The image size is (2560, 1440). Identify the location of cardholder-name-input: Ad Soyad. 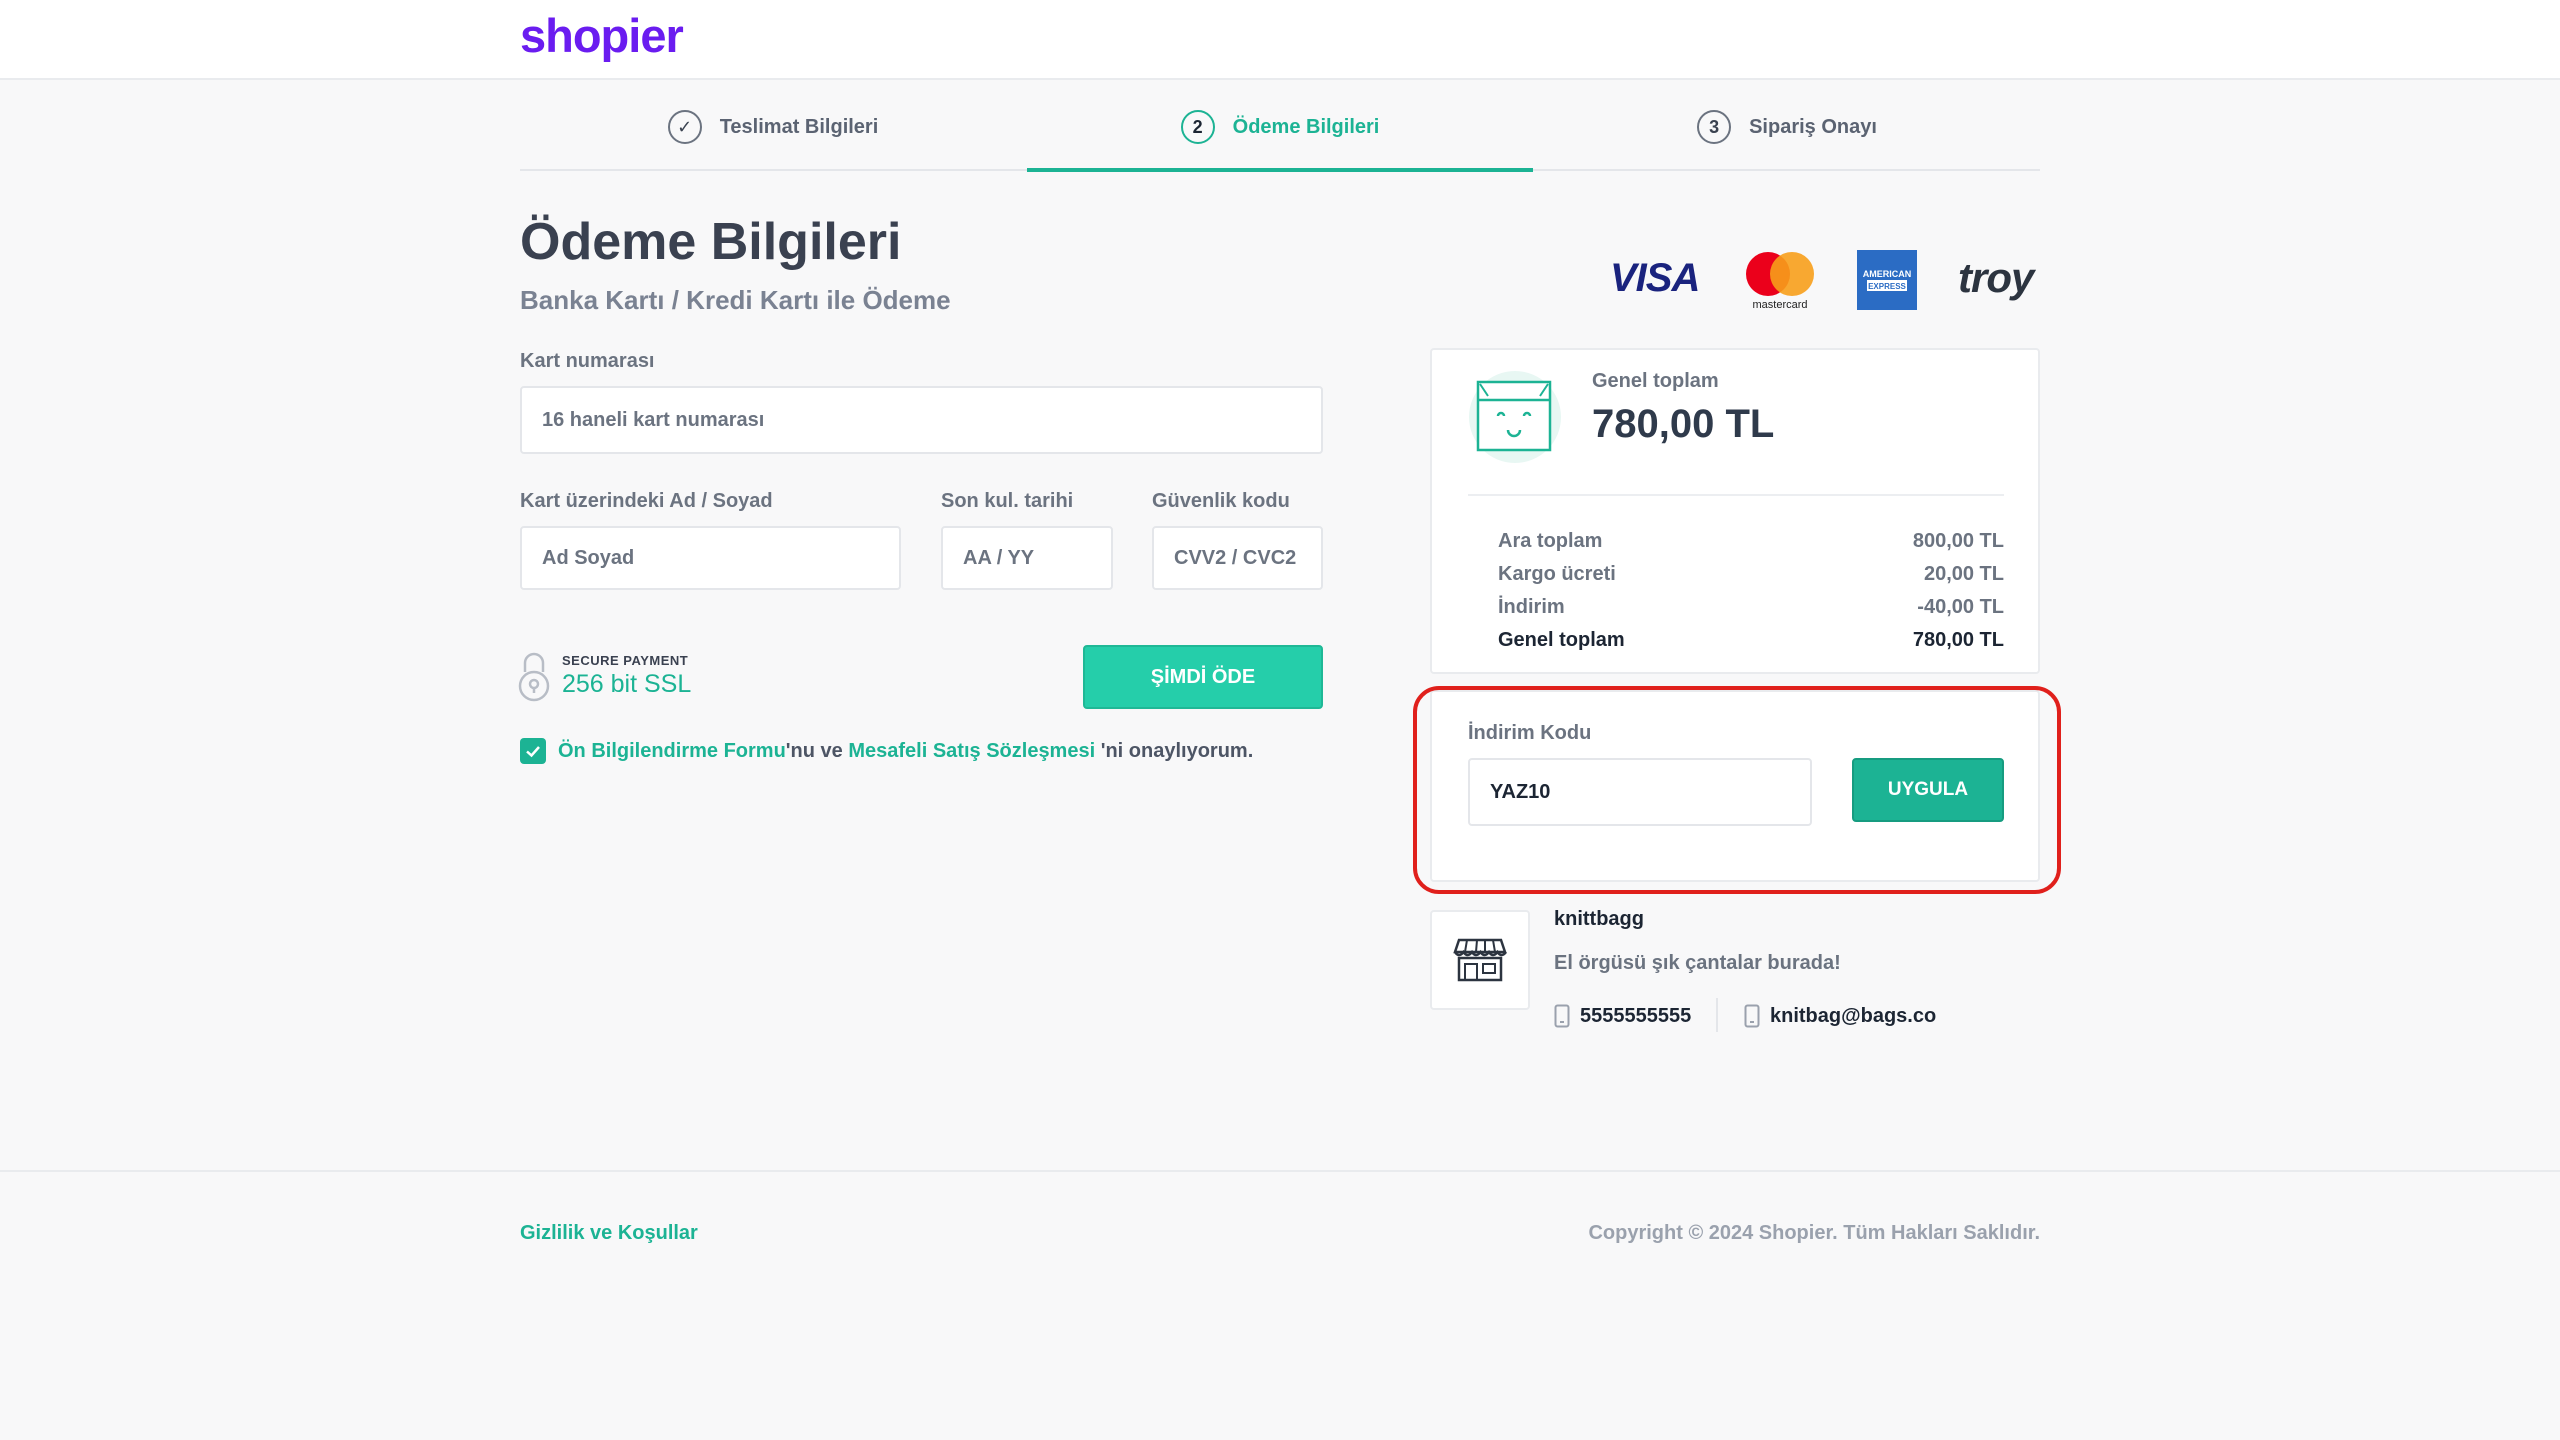
(710, 558).